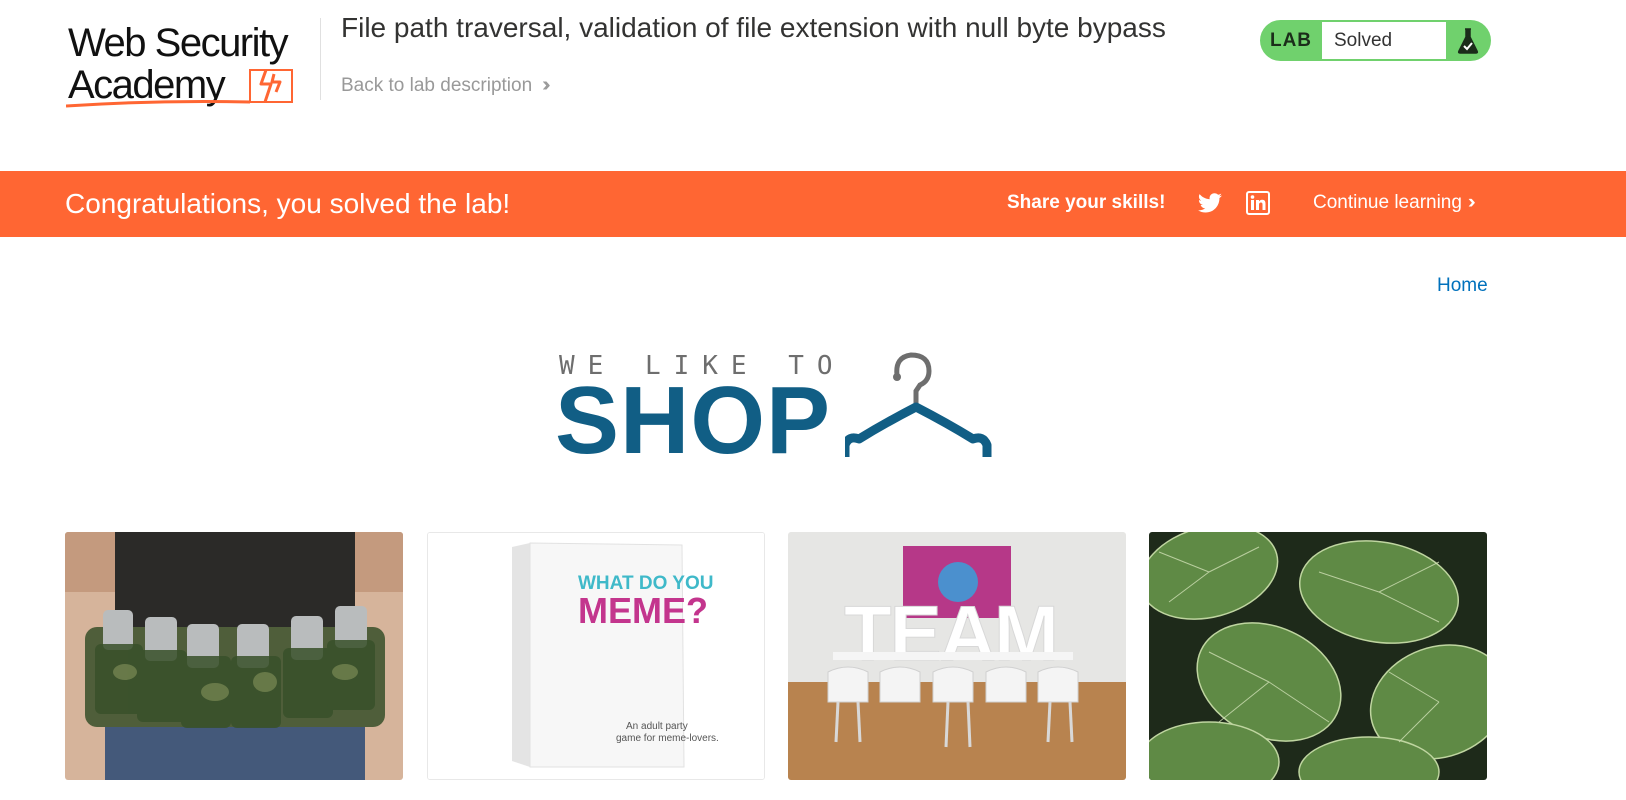  Describe the element at coordinates (320, 59) in the screenshot. I see `header-divider` at that location.